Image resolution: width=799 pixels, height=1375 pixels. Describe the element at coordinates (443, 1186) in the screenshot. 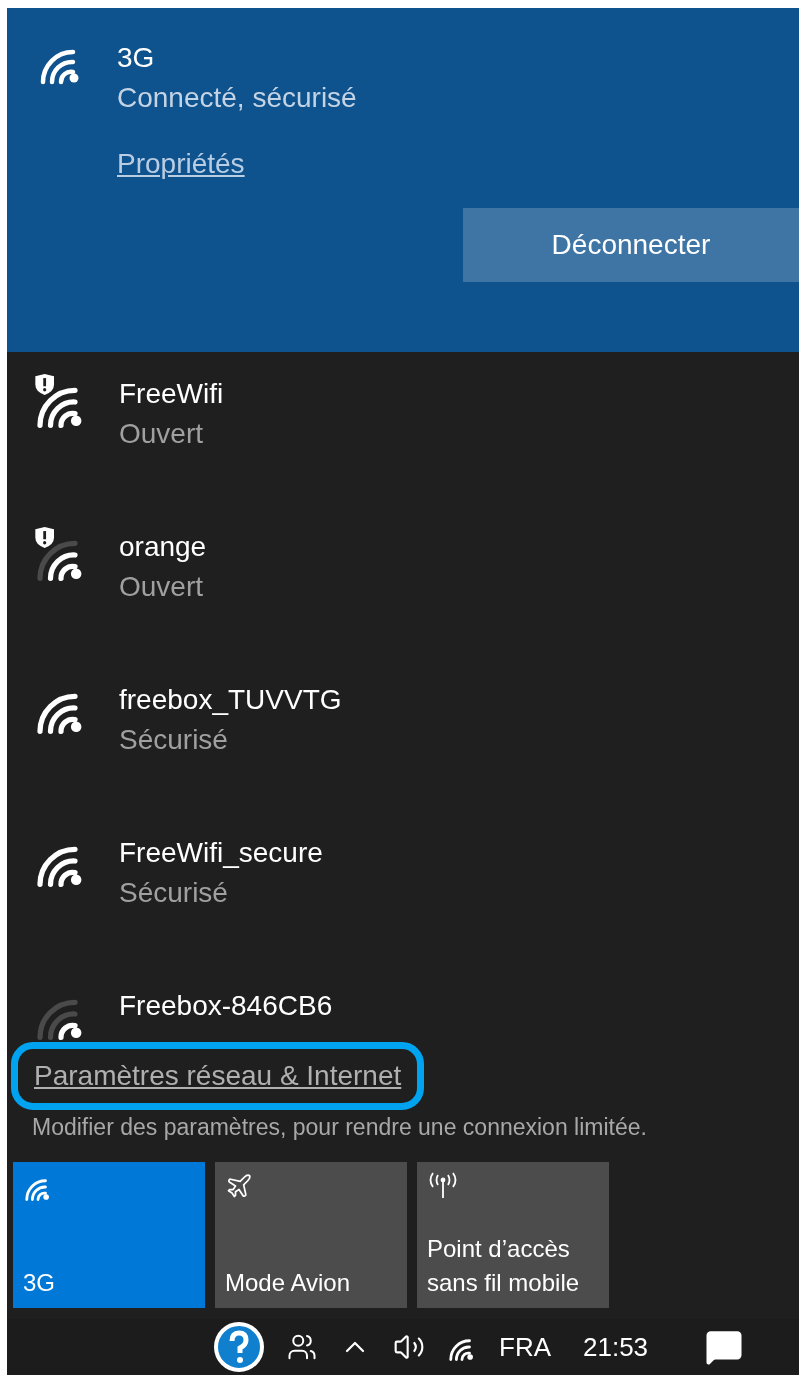

I see `hotspot-icon` at that location.